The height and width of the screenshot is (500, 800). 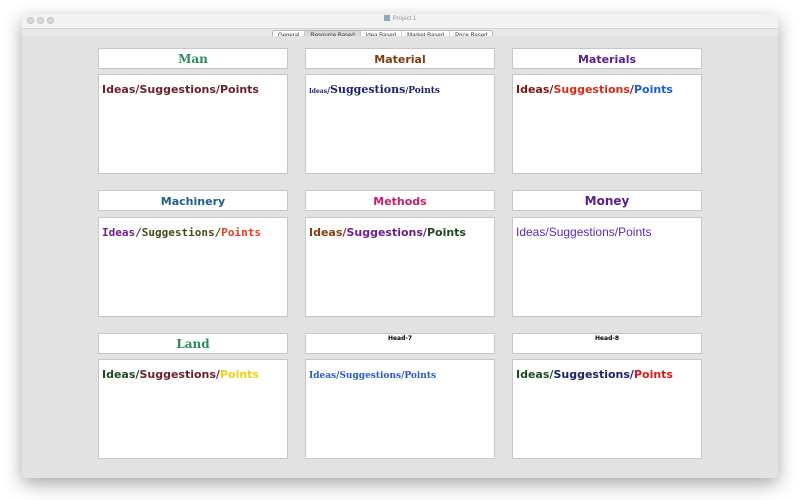 What do you see at coordinates (386, 18) in the screenshot?
I see `document-icon` at bounding box center [386, 18].